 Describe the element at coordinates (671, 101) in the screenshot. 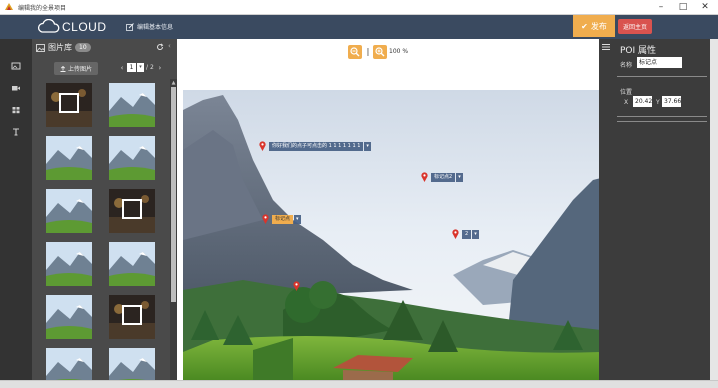

I see `y-coordinate-field: 37.66` at that location.